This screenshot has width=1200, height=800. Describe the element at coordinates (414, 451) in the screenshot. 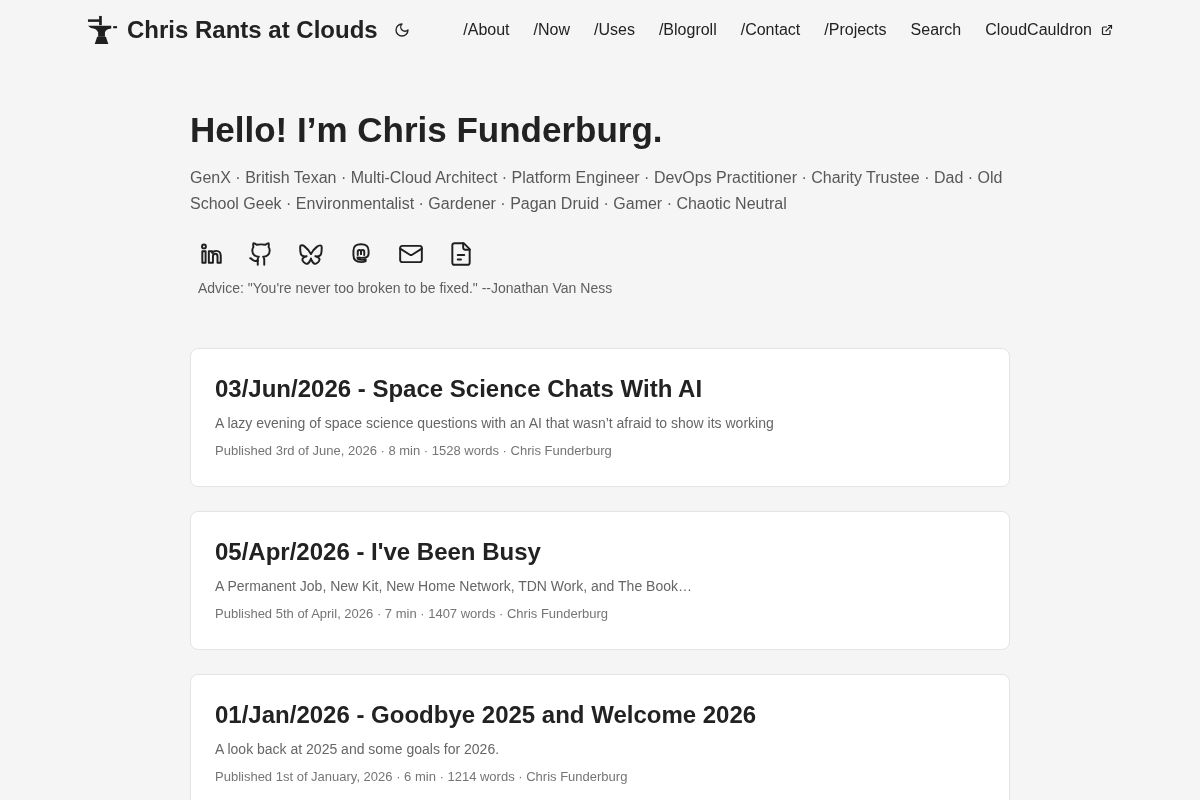

I see `post-meta: Published 3rd of June, 2026 · 8 min · 1528 words · Chris Funderburg` at that location.